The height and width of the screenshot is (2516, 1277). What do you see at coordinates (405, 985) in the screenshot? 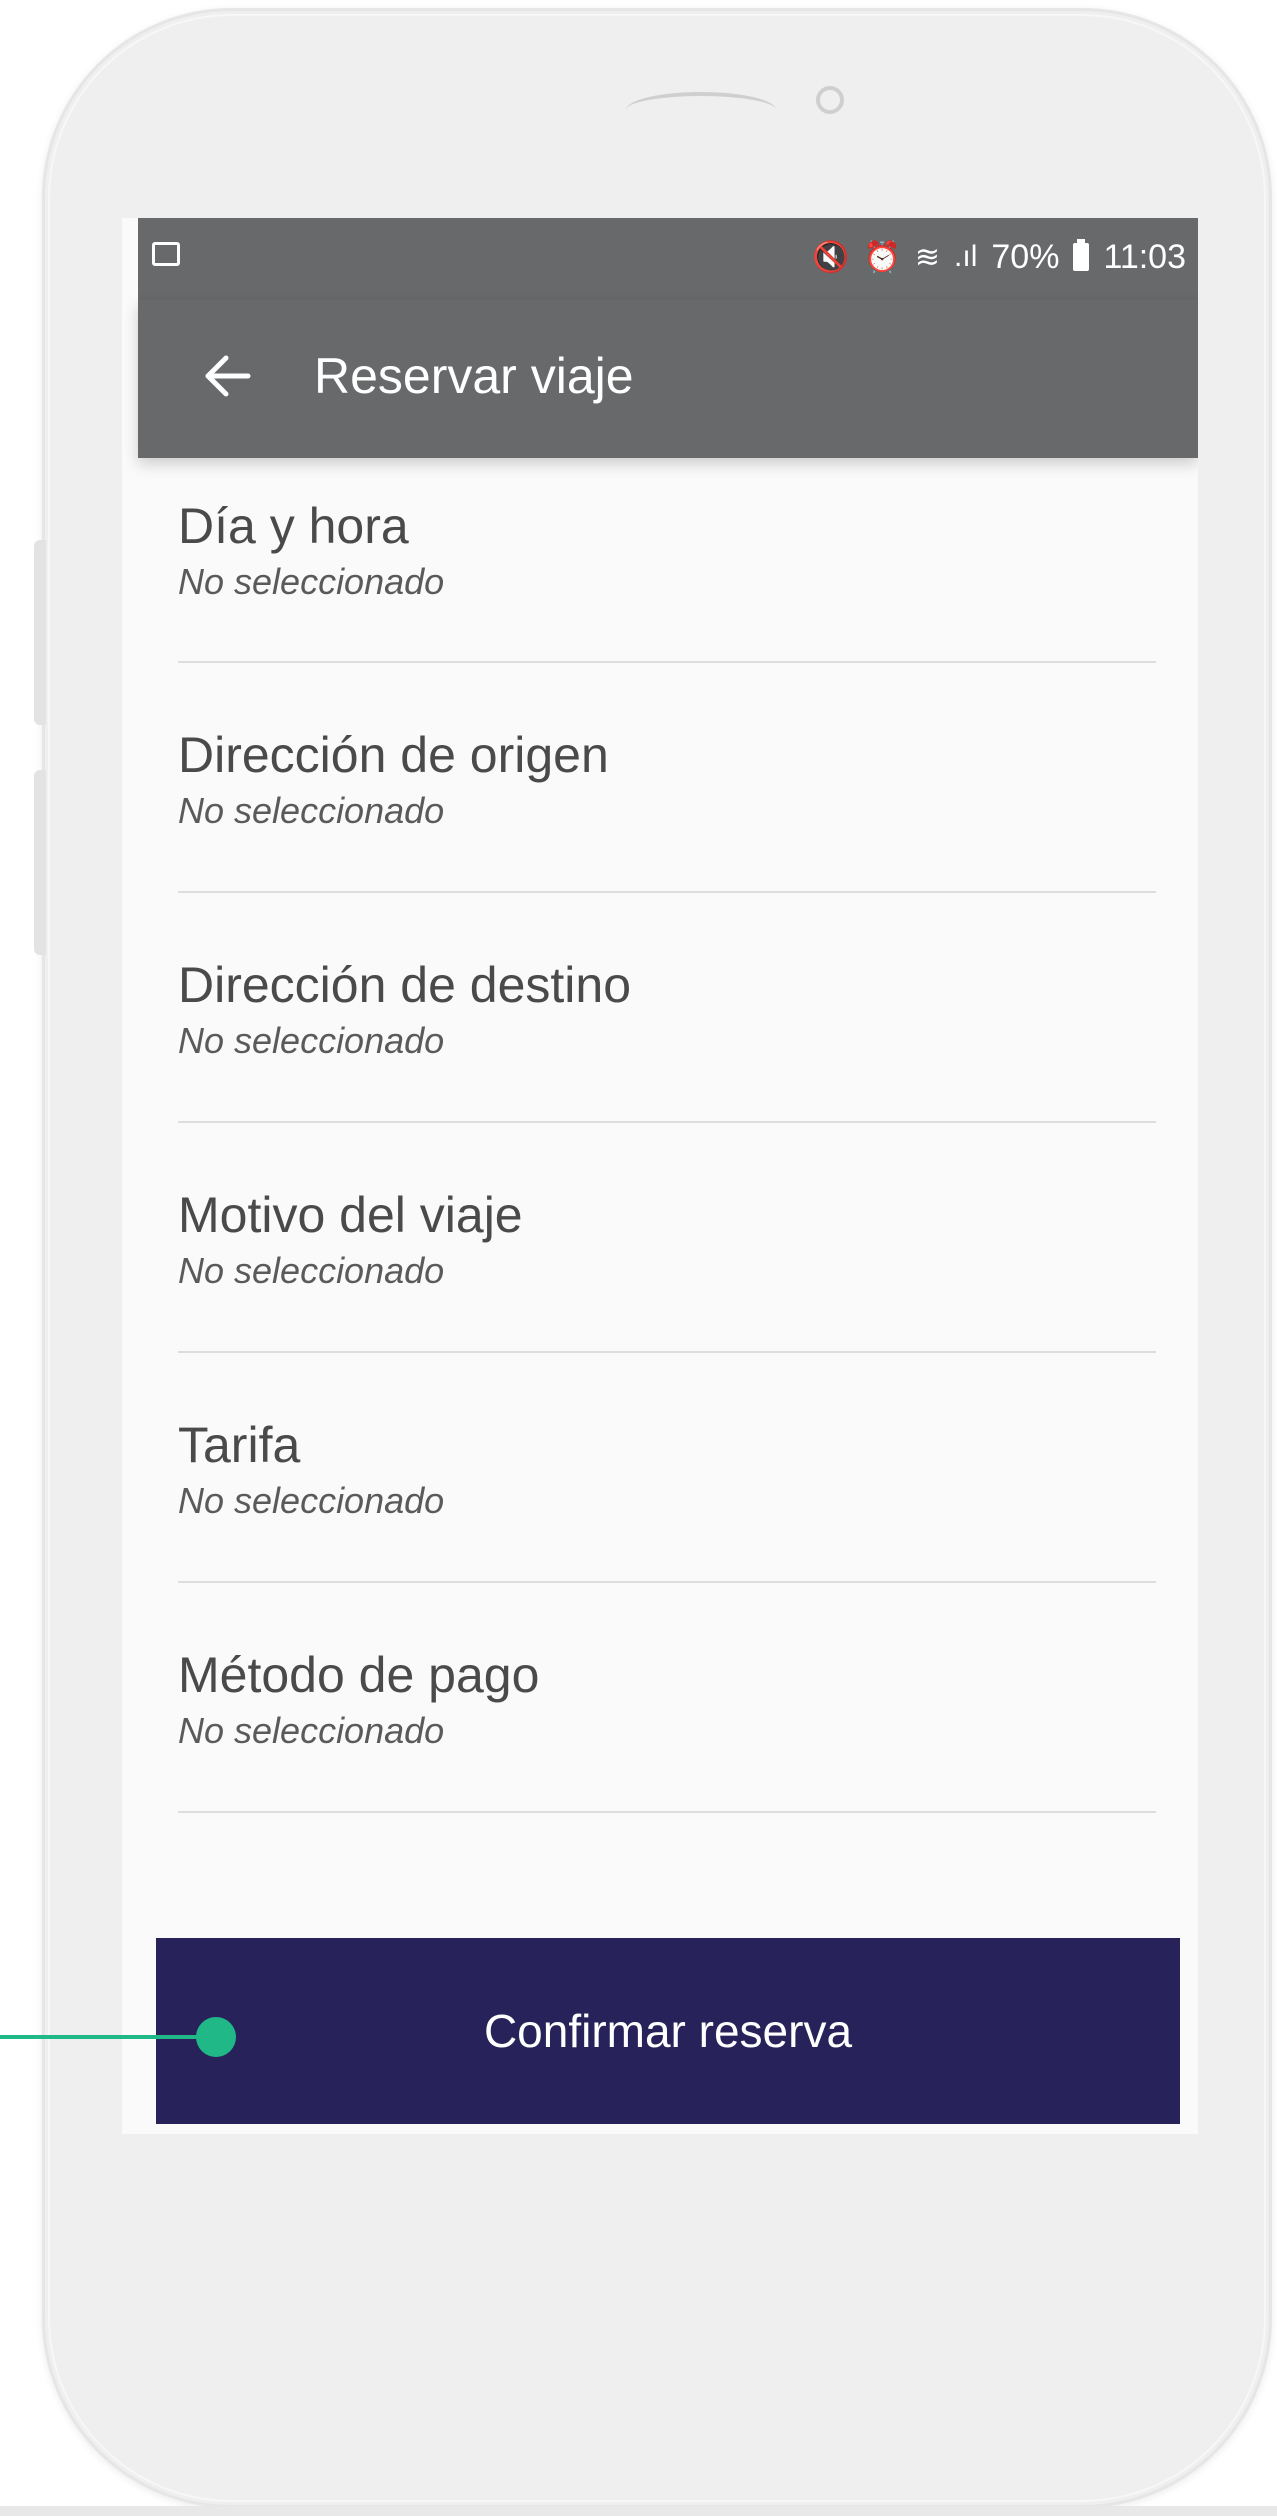
I see `field-label: Dirección de destino` at bounding box center [405, 985].